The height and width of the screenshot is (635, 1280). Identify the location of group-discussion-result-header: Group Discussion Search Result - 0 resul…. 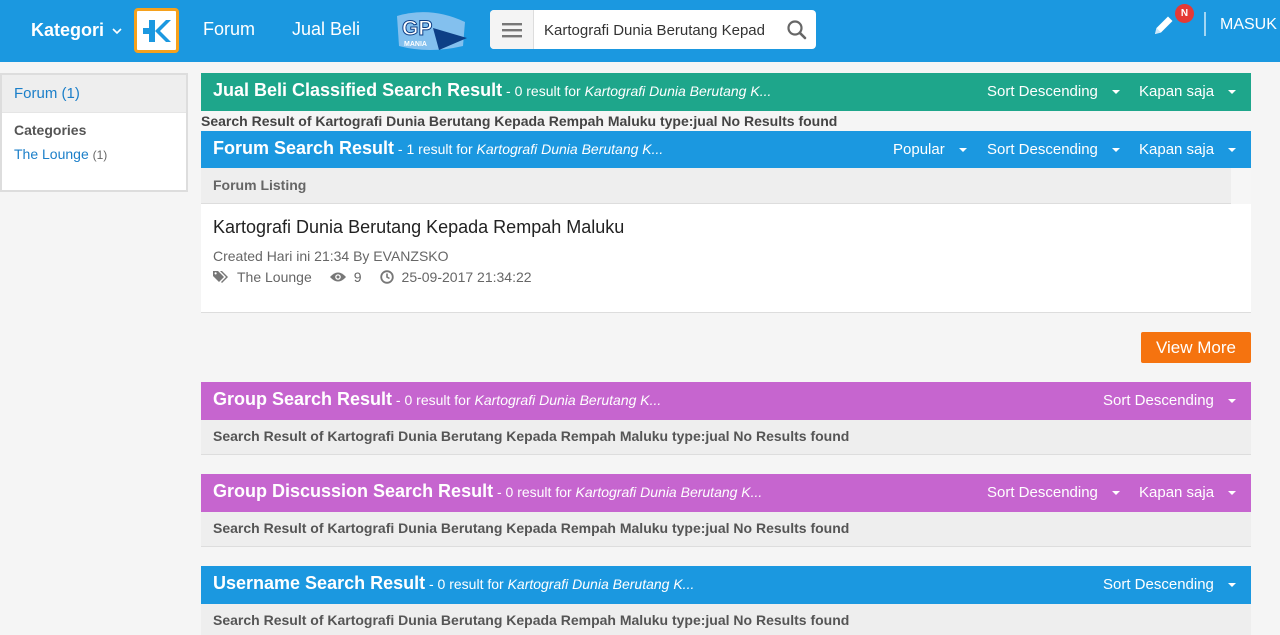
(726, 493).